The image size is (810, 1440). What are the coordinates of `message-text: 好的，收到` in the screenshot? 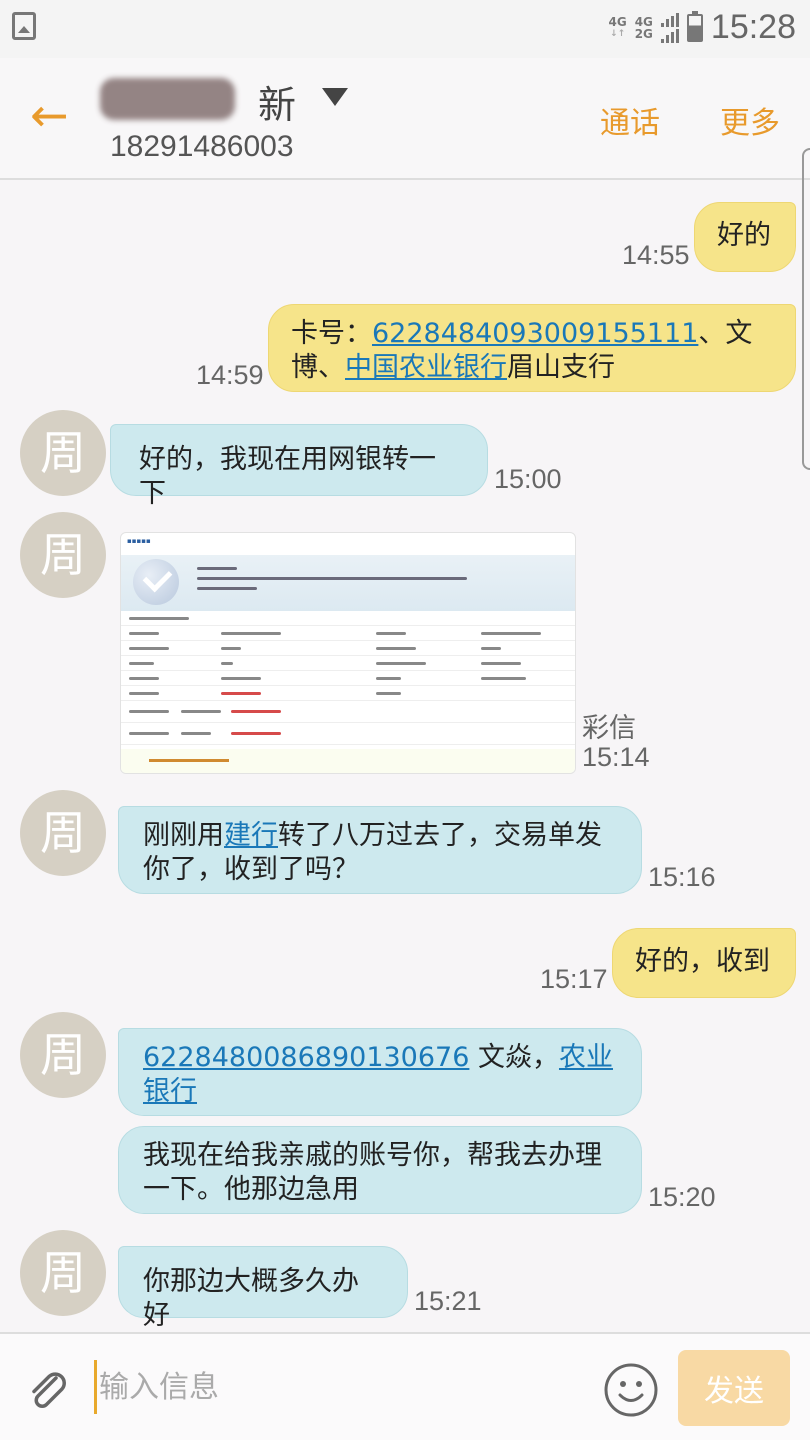 It's located at (702, 961).